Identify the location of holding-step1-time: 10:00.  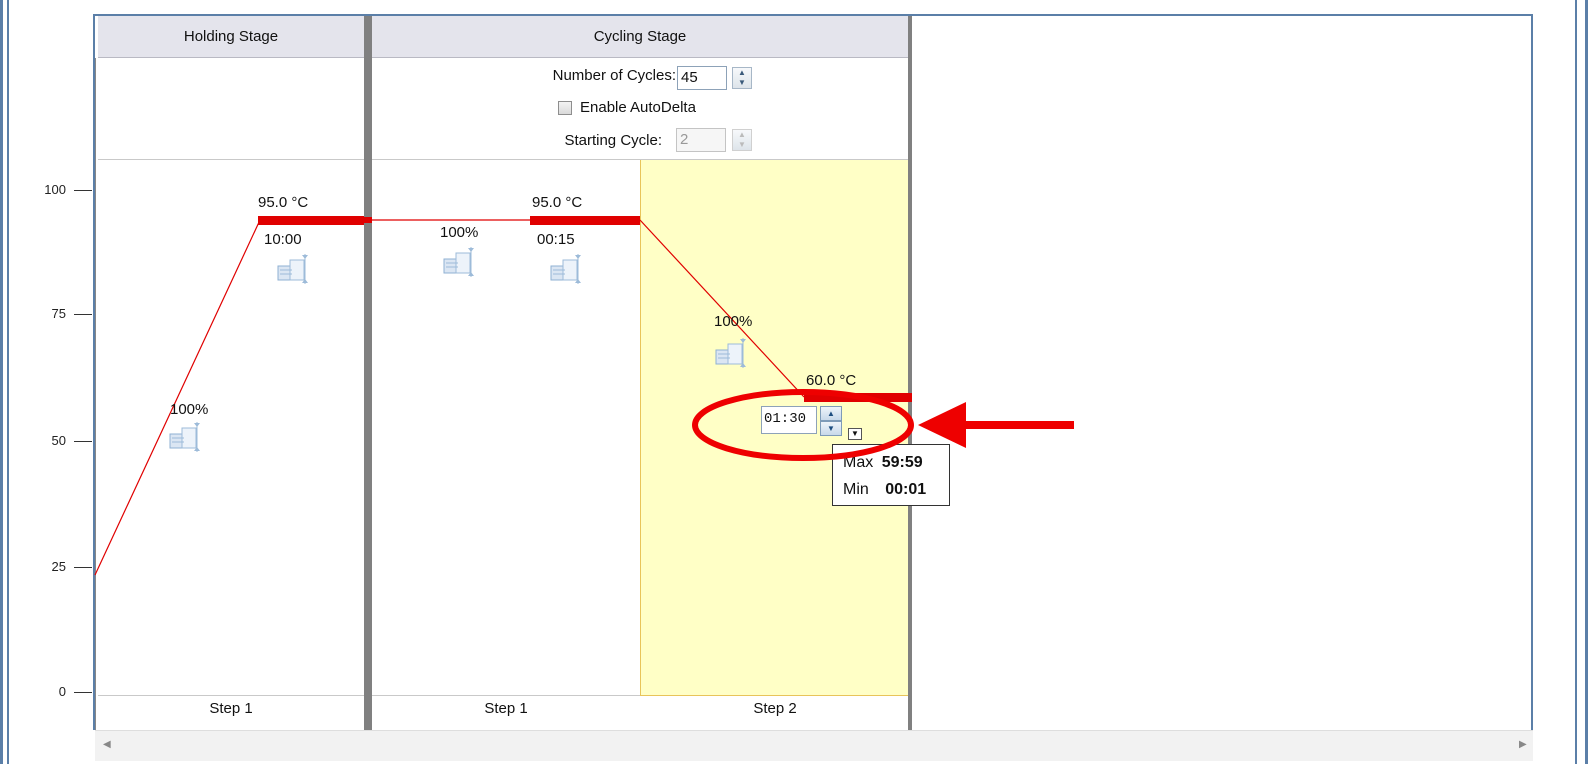
(283, 239).